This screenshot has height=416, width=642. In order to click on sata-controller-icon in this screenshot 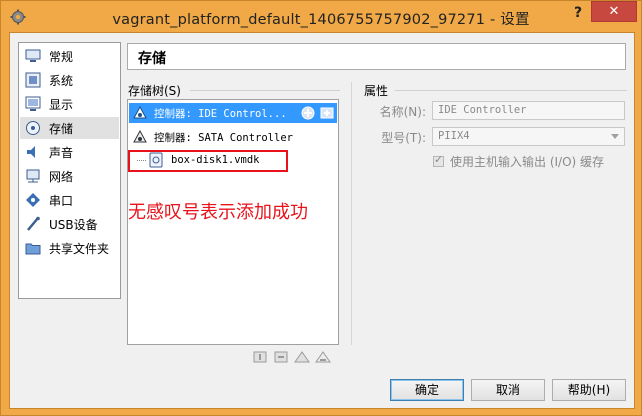, I will do `click(140, 136)`.